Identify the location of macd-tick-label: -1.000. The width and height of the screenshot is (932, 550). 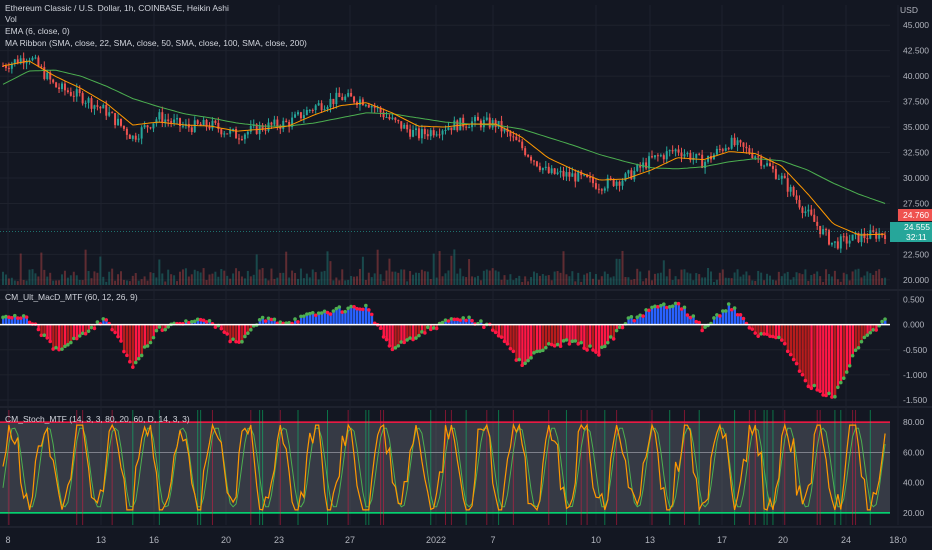
(915, 375).